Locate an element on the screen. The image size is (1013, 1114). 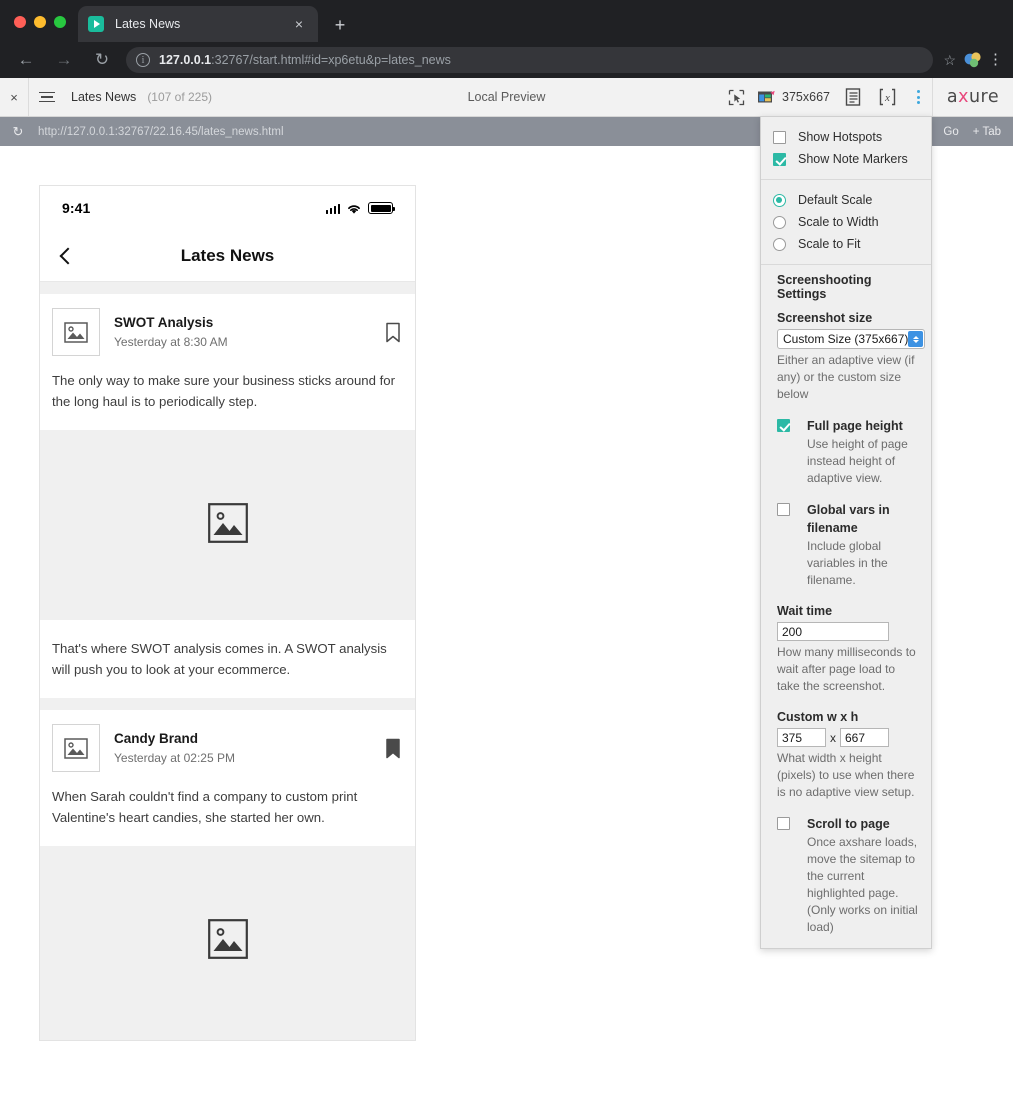
adaptive-view-button: 375x667 is located at coordinates (794, 97).